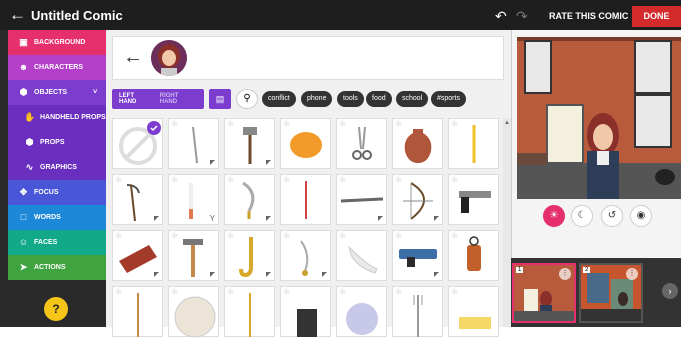  What do you see at coordinates (501, 16) in the screenshot?
I see `undo-icon: ↶` at bounding box center [501, 16].